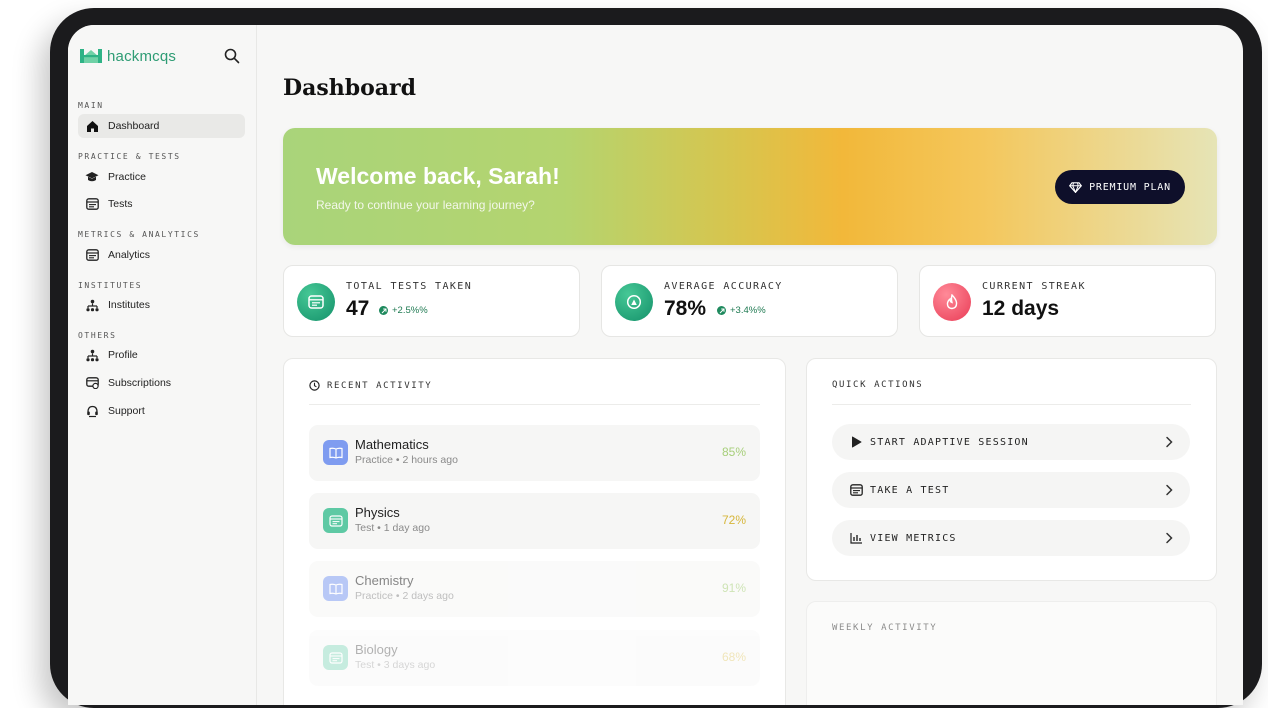 The width and height of the screenshot is (1268, 708). I want to click on recent-activity-heading: RECENT ACTIVITY, so click(370, 385).